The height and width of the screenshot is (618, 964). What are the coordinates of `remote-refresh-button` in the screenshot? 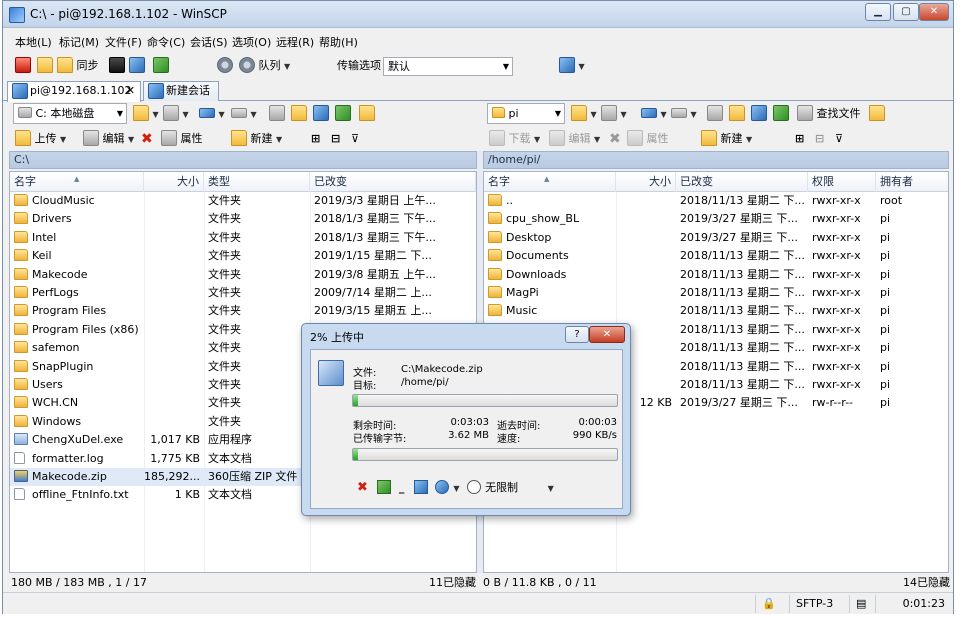 It's located at (781, 114).